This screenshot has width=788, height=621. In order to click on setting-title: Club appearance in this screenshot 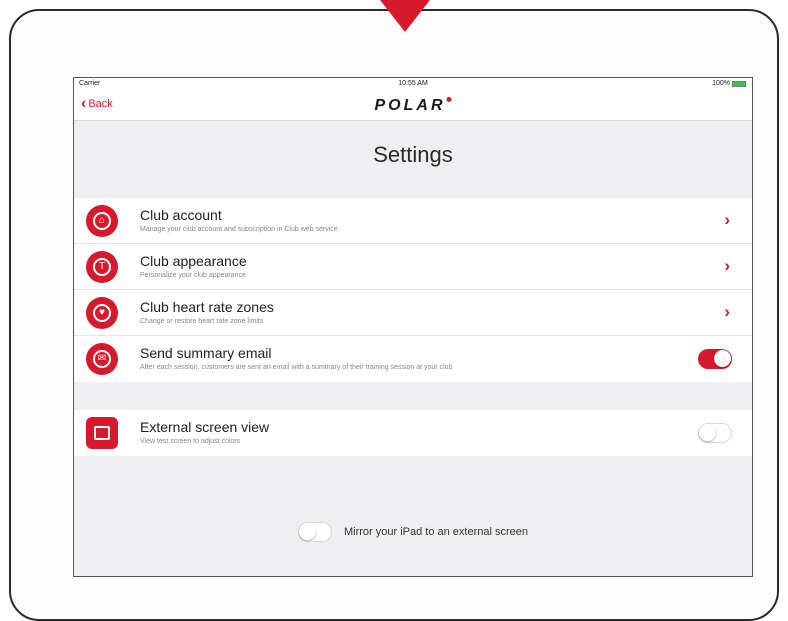, I will do `click(193, 261)`.